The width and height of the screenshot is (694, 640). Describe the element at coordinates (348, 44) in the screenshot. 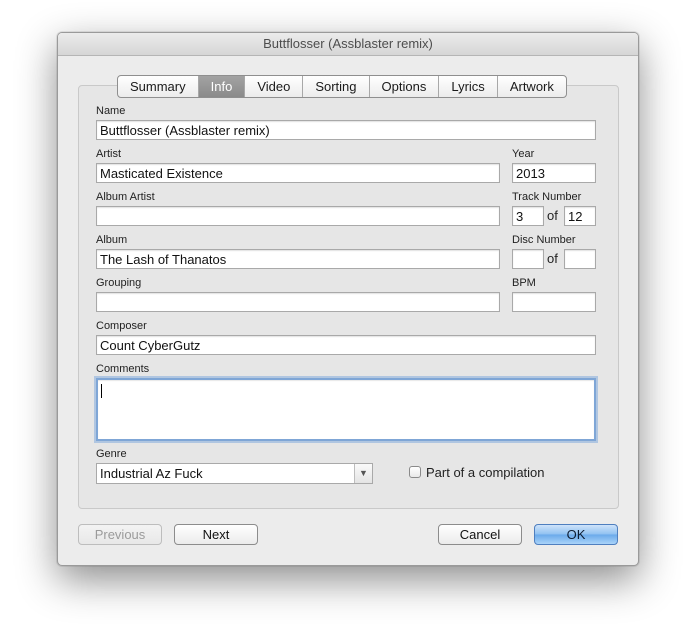

I see `window-title: Buttflosser (Assblaster remix)` at that location.